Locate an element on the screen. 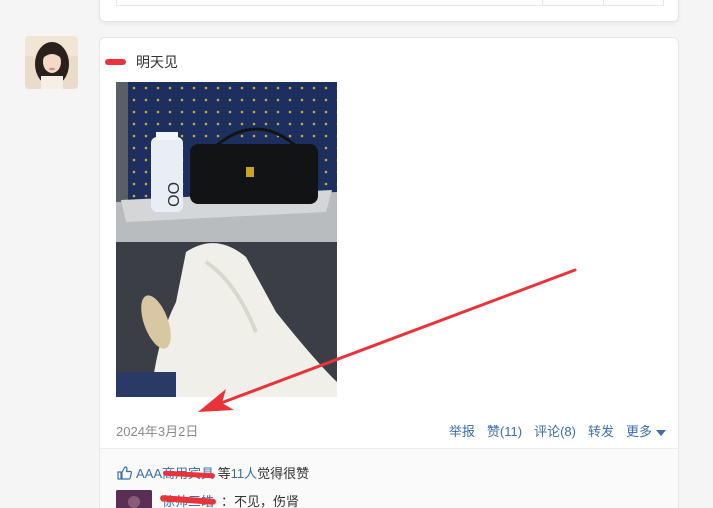 This screenshot has height=508, width=713. more-label: 更多 is located at coordinates (638, 431).